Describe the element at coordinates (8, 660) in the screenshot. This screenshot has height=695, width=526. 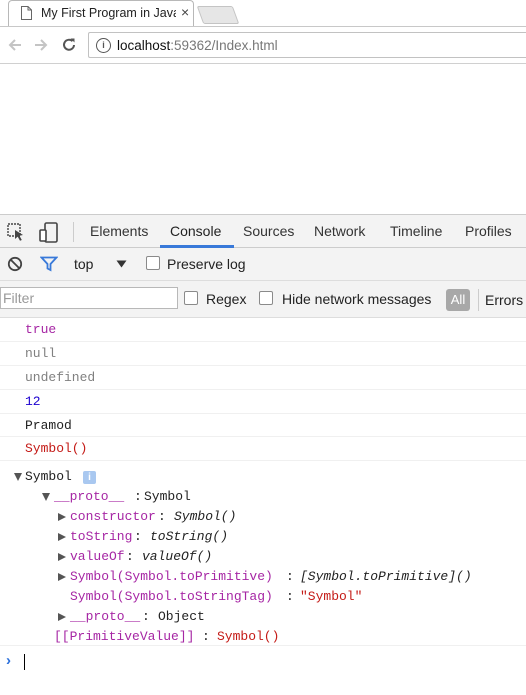
I see `prompt-chevron-icon: ›` at that location.